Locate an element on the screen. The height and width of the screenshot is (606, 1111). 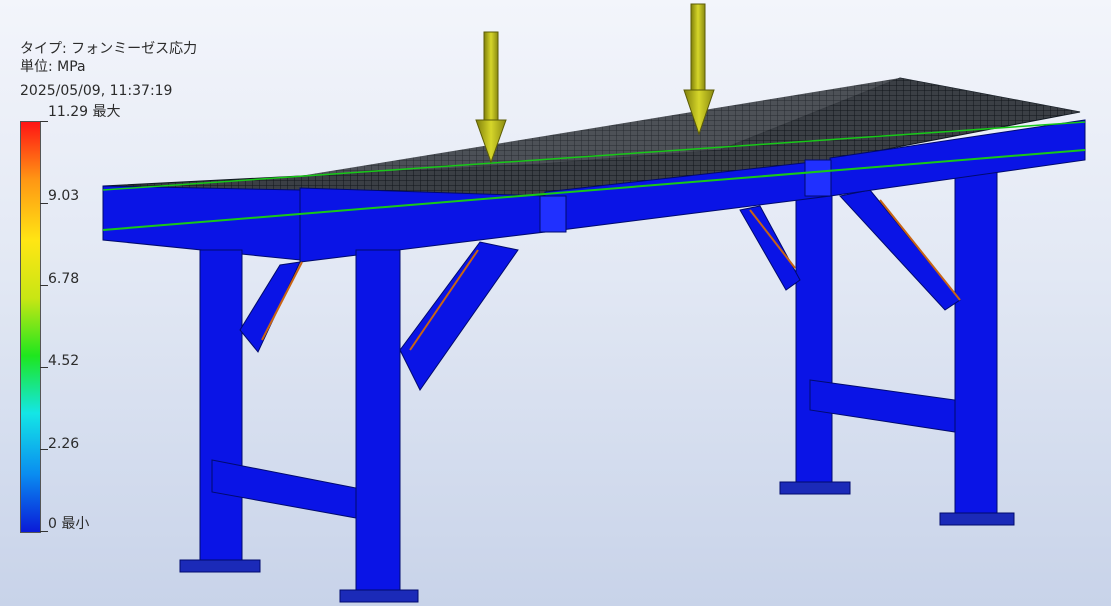
load-arrow is located at coordinates (491, 97).